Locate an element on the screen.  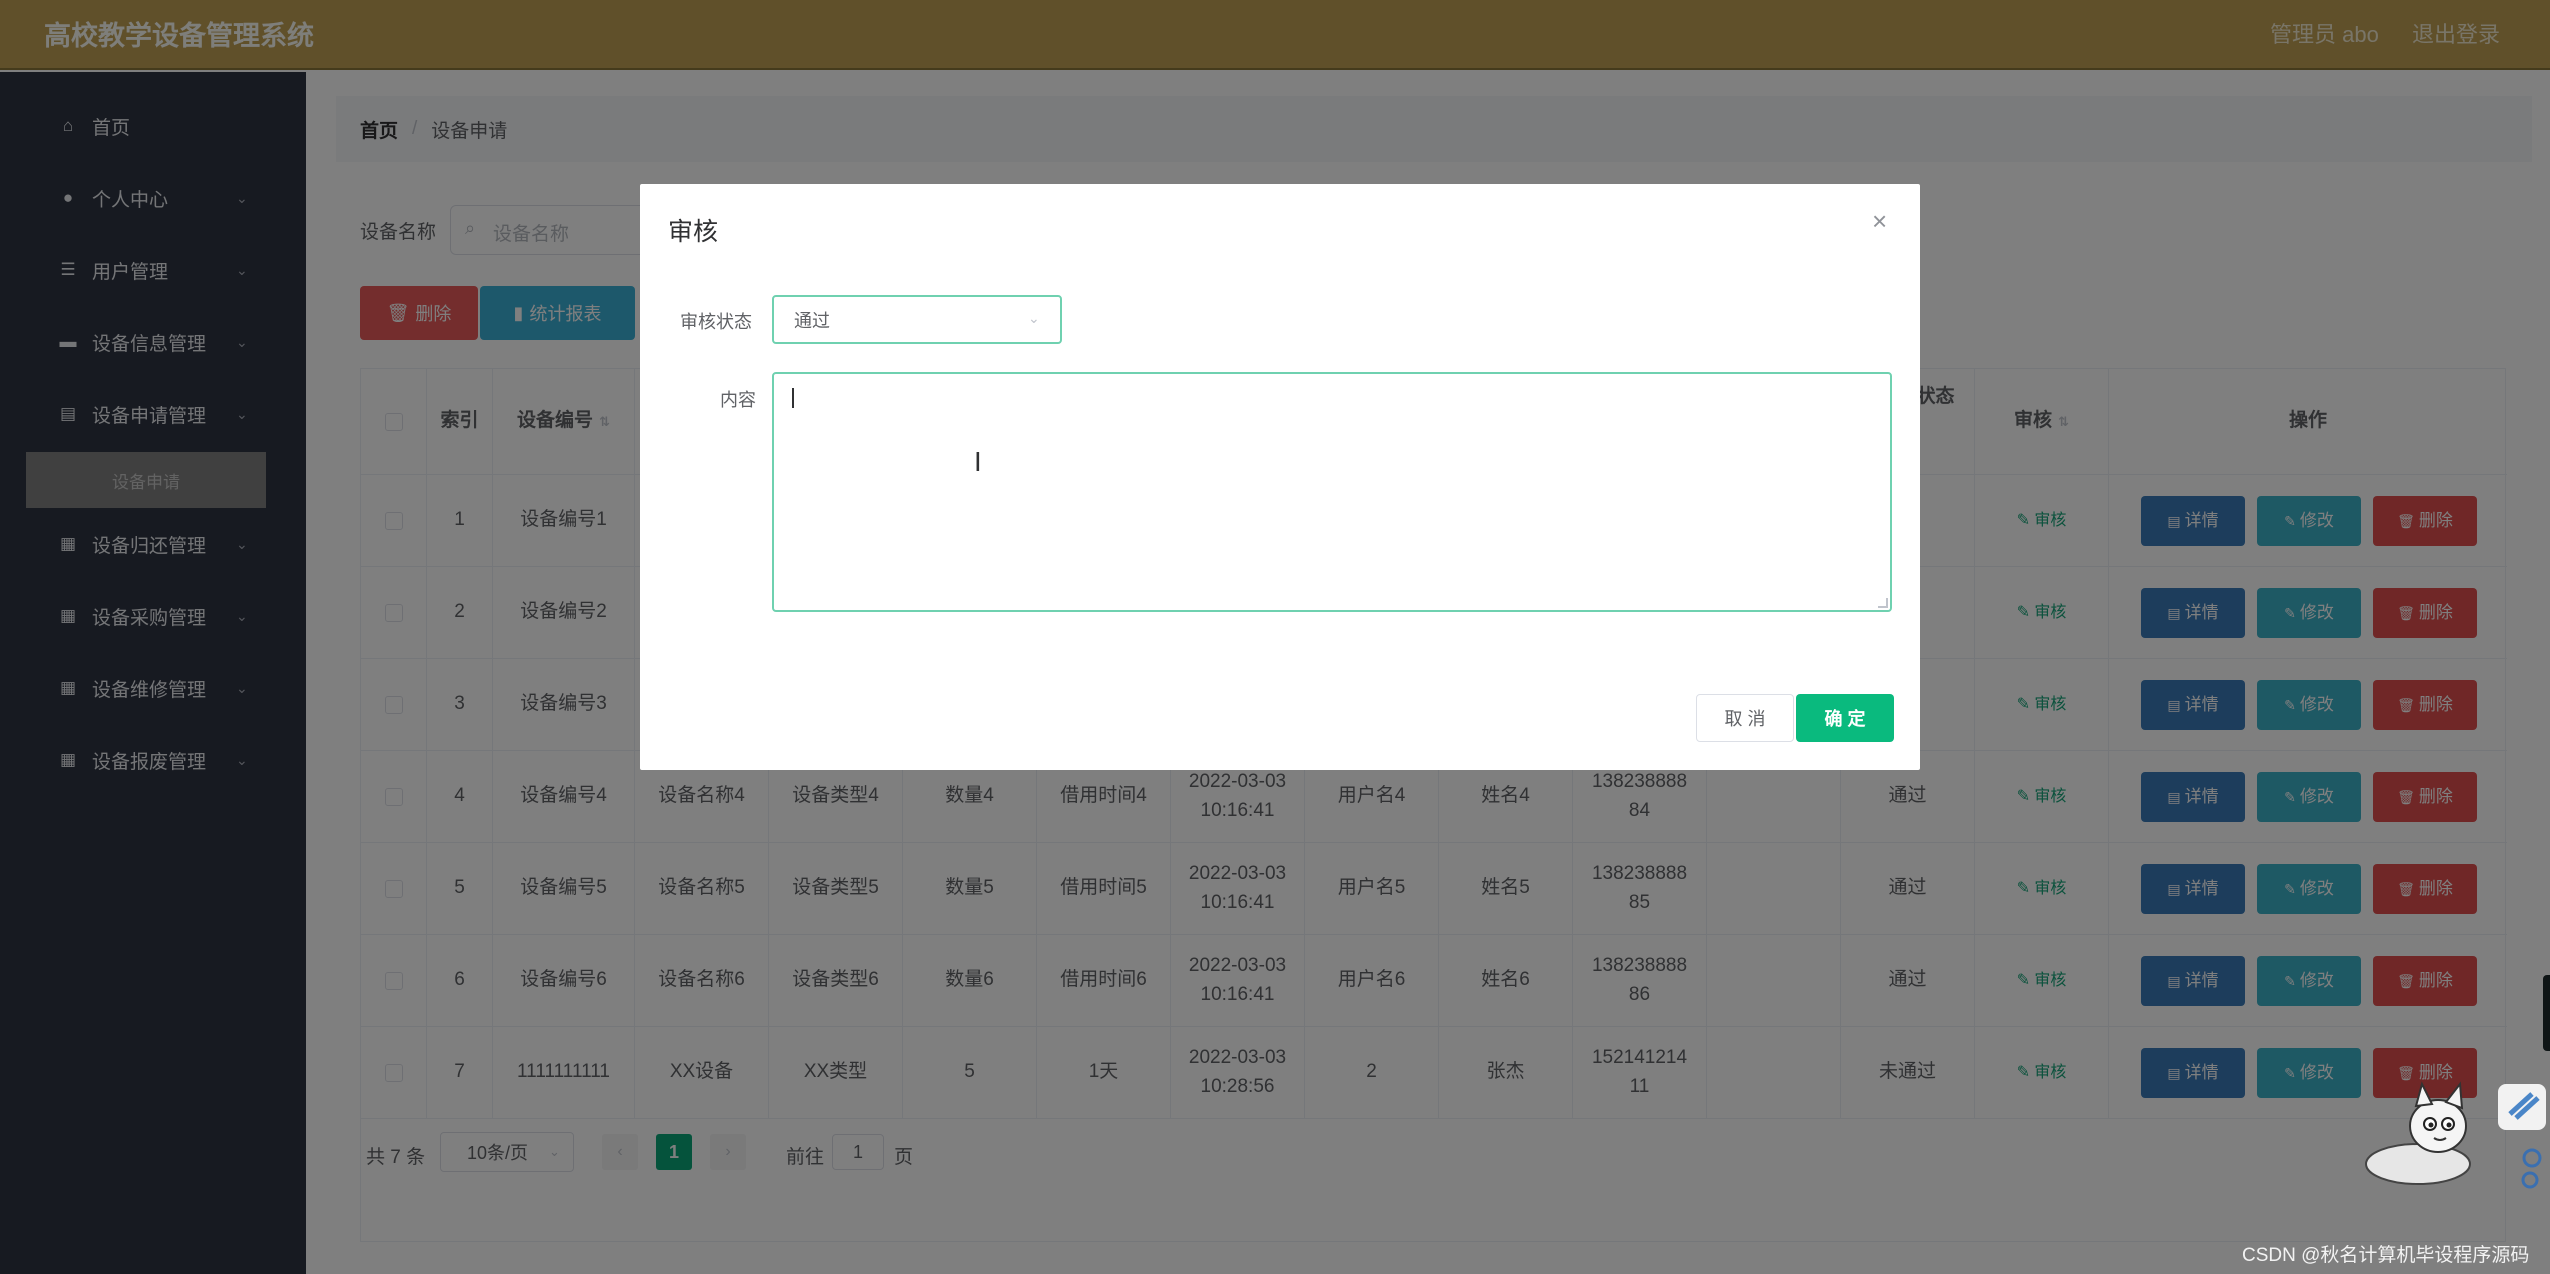
chevron-down-icon: ⌄ is located at coordinates (1034, 318).